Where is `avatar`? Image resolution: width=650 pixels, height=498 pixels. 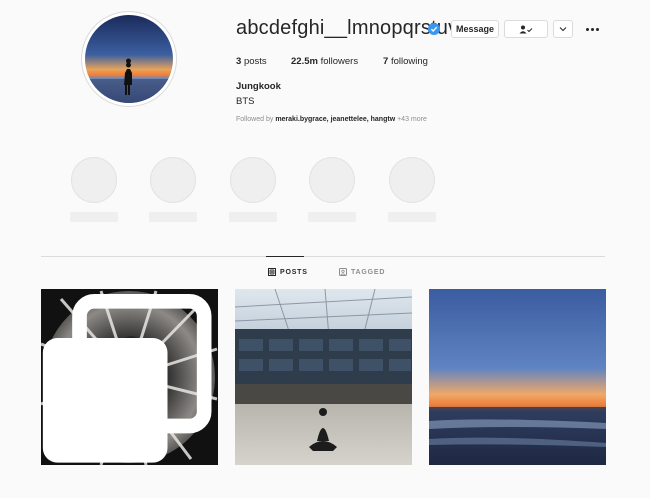 avatar is located at coordinates (129, 59).